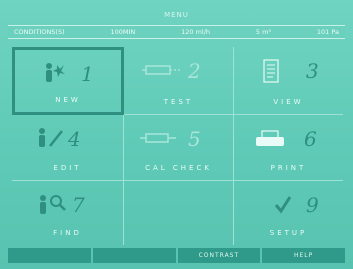 The height and width of the screenshot is (269, 353). Describe the element at coordinates (74, 139) in the screenshot. I see `menu-number: 4` at that location.